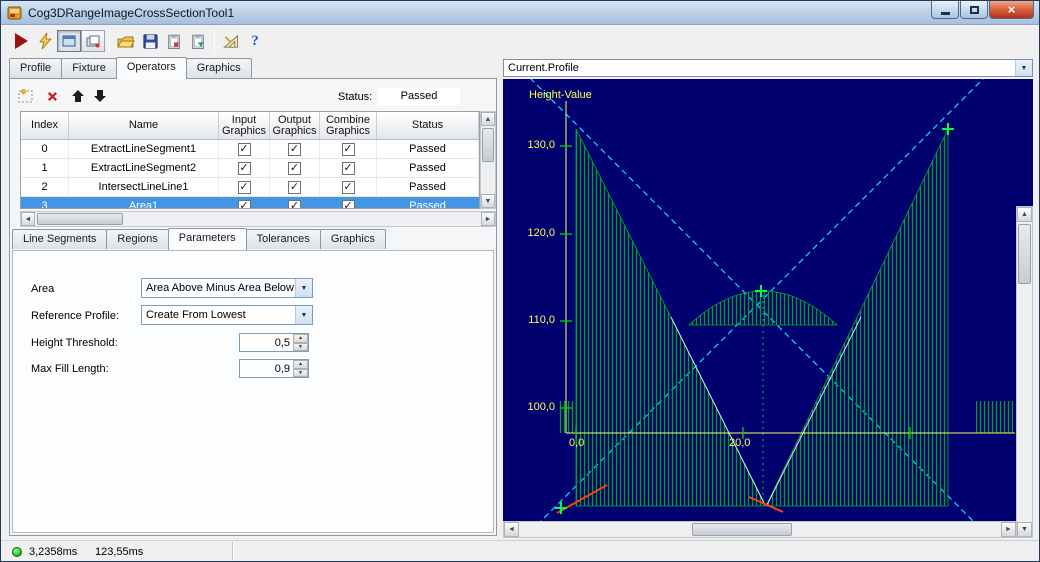 This screenshot has height=562, width=1040. I want to click on table-vertical-scrollbar: ▲ ▼, so click(488, 160).